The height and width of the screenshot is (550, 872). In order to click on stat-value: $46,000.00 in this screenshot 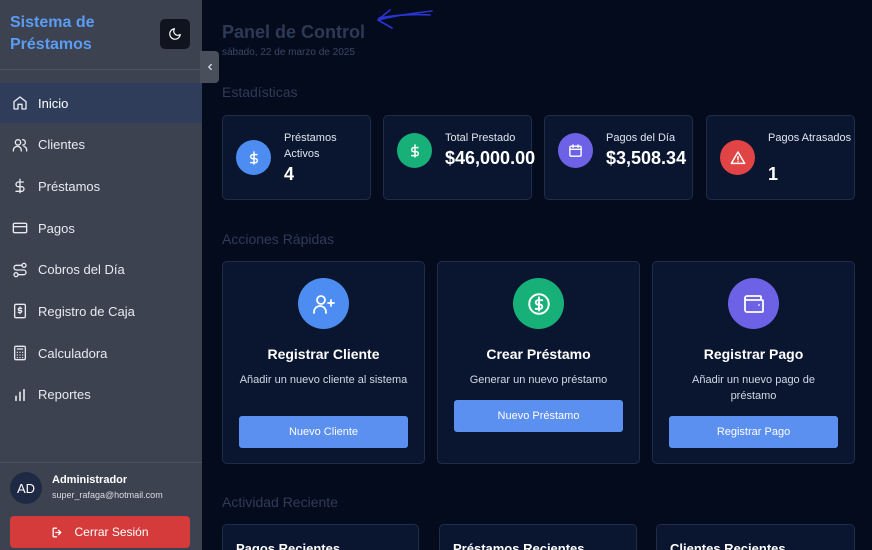, I will do `click(490, 158)`.